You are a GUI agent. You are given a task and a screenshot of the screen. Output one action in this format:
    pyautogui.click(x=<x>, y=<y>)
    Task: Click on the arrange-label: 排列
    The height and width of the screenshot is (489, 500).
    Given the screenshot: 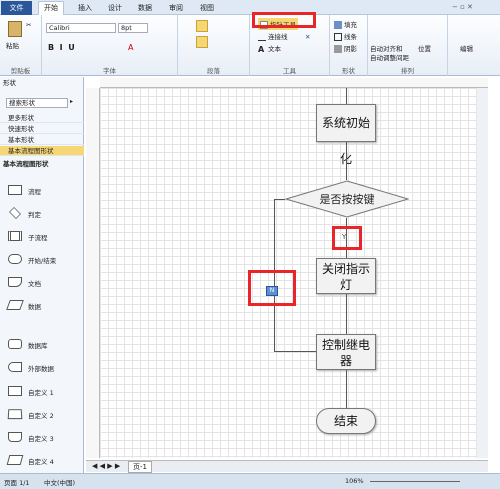 What is the action you would take?
    pyautogui.click(x=407, y=71)
    